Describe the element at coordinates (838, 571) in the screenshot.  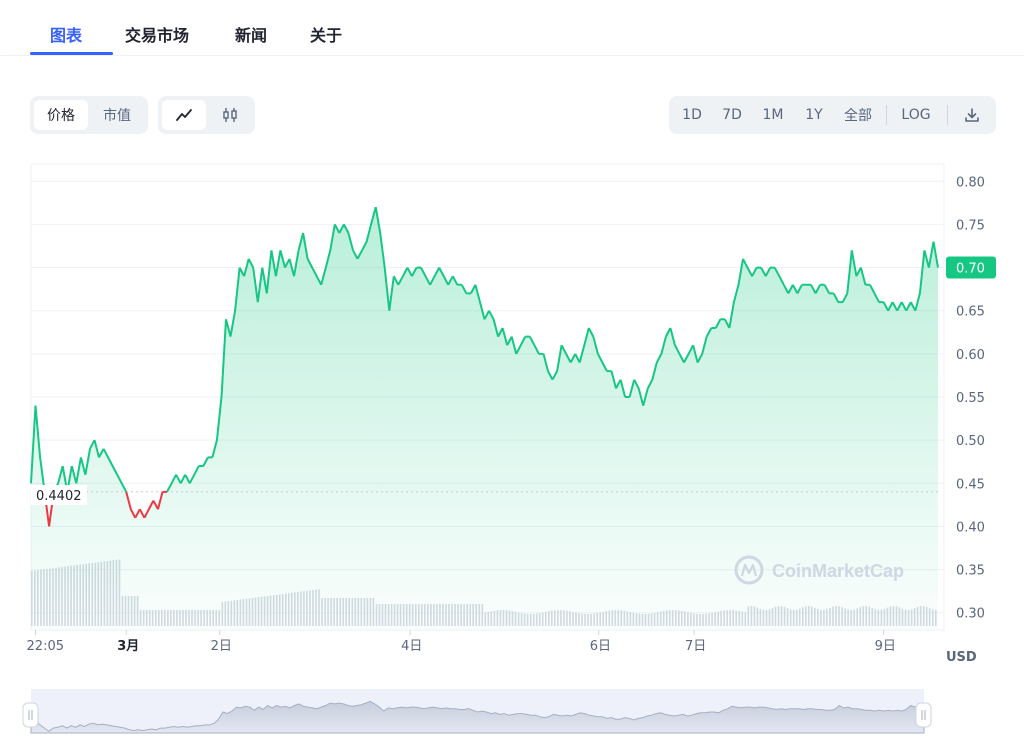
I see `watermark-text: CoinMarketCap` at that location.